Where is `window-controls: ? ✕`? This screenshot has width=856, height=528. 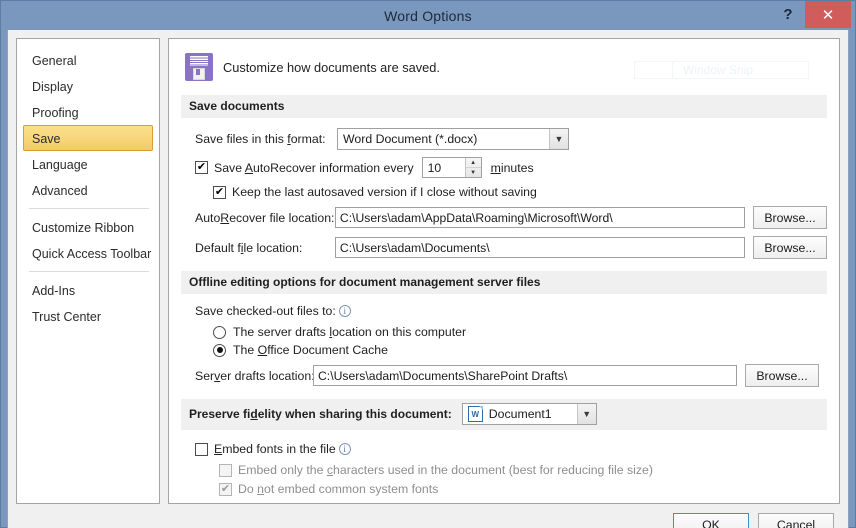 window-controls: ? ✕ is located at coordinates (811, 14).